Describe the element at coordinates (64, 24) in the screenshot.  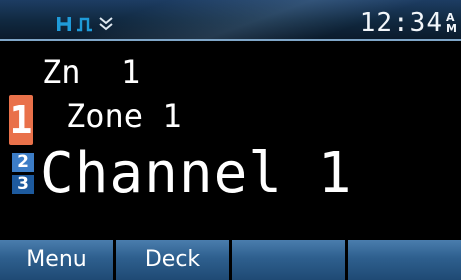
I see `high-power-icon` at that location.